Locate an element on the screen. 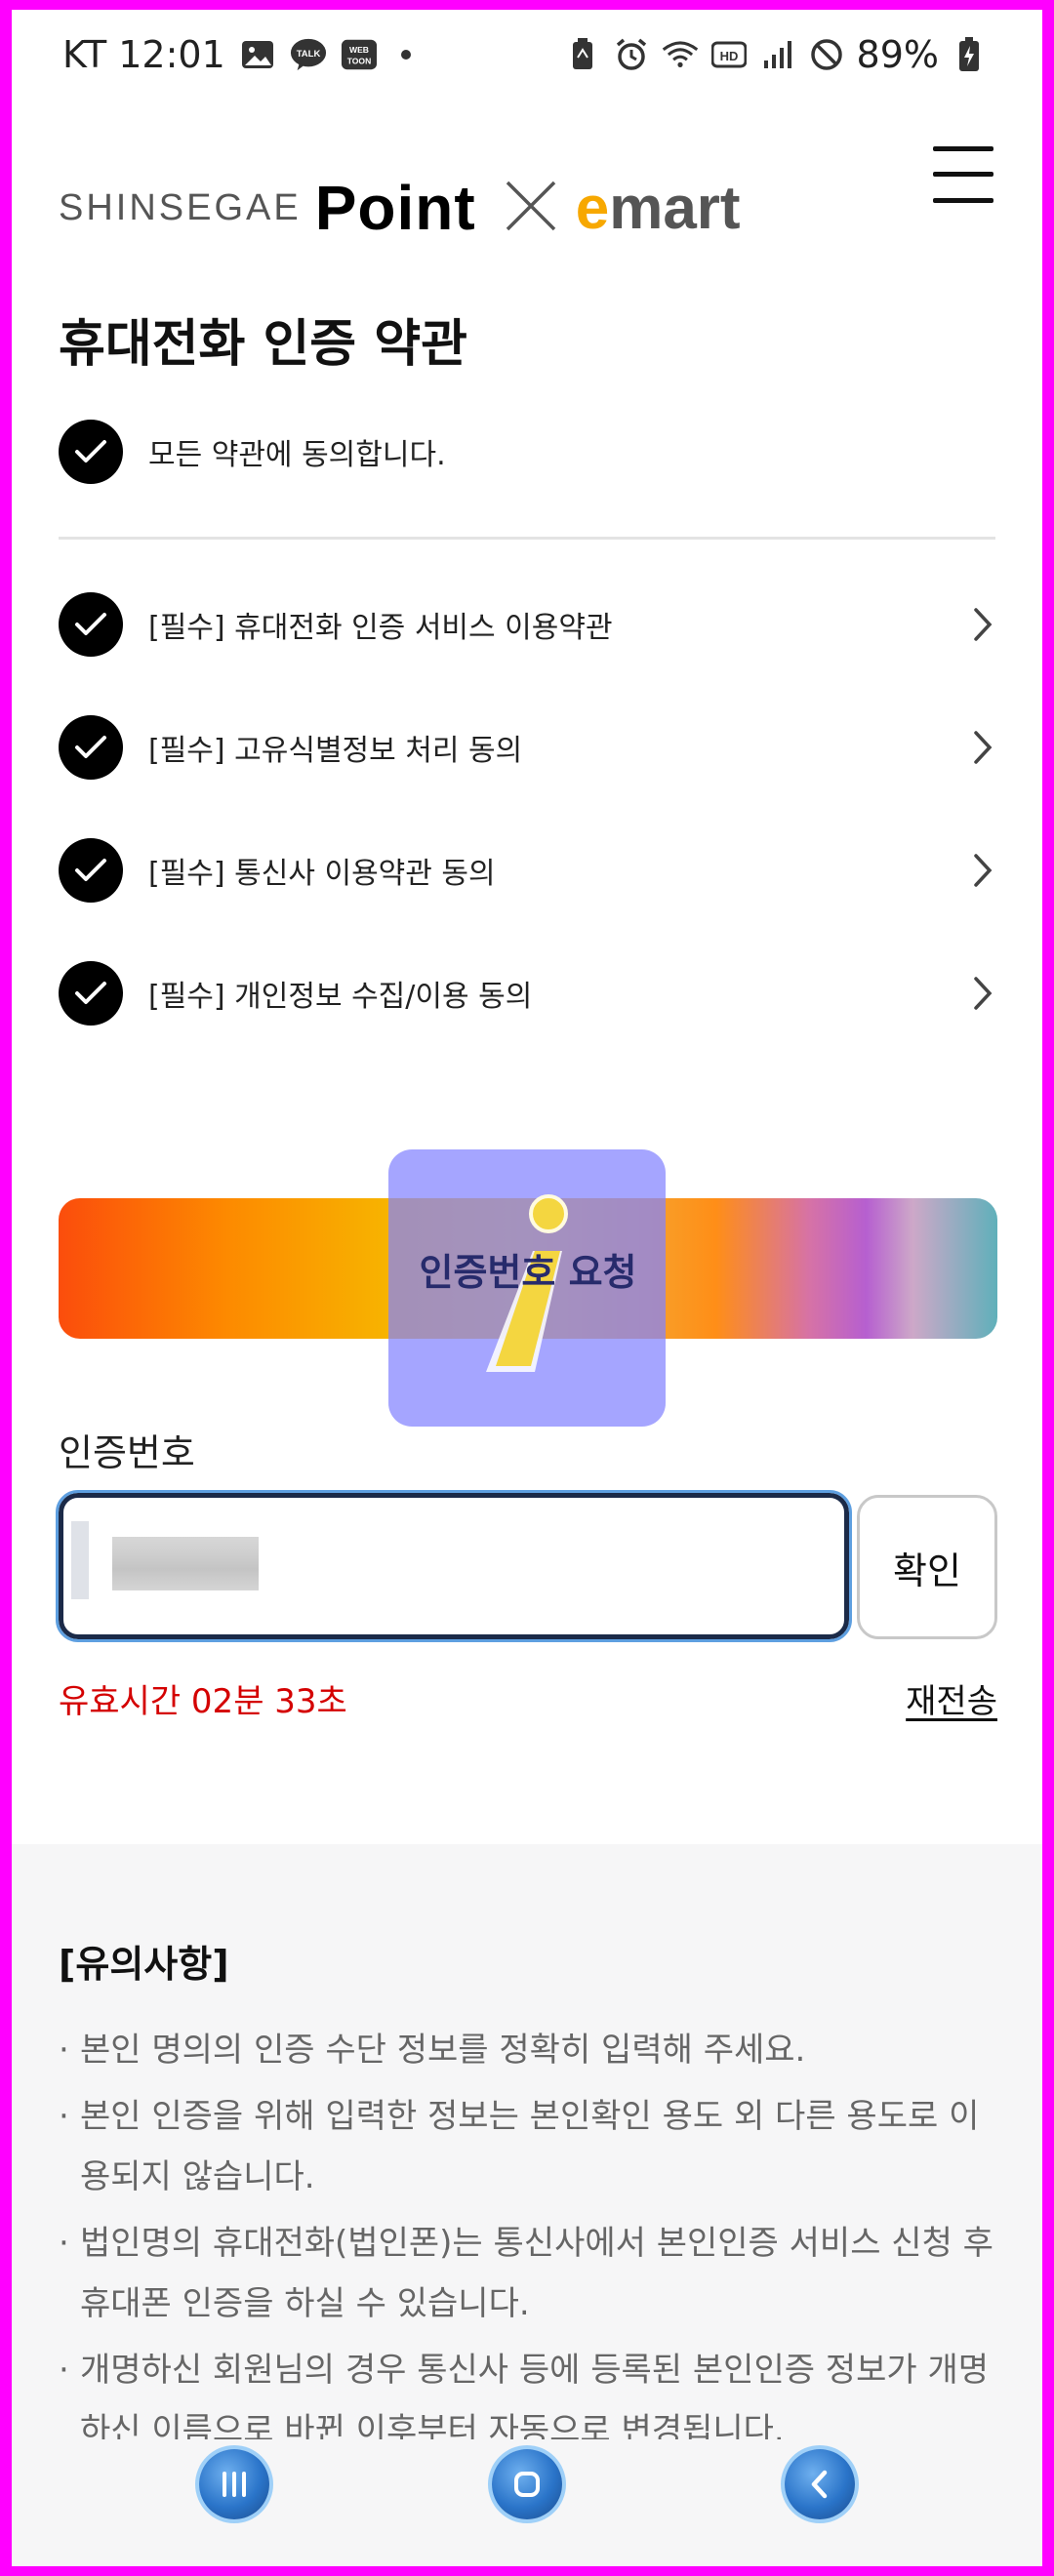 The width and height of the screenshot is (1054, 2576). alarm-icon is located at coordinates (632, 54).